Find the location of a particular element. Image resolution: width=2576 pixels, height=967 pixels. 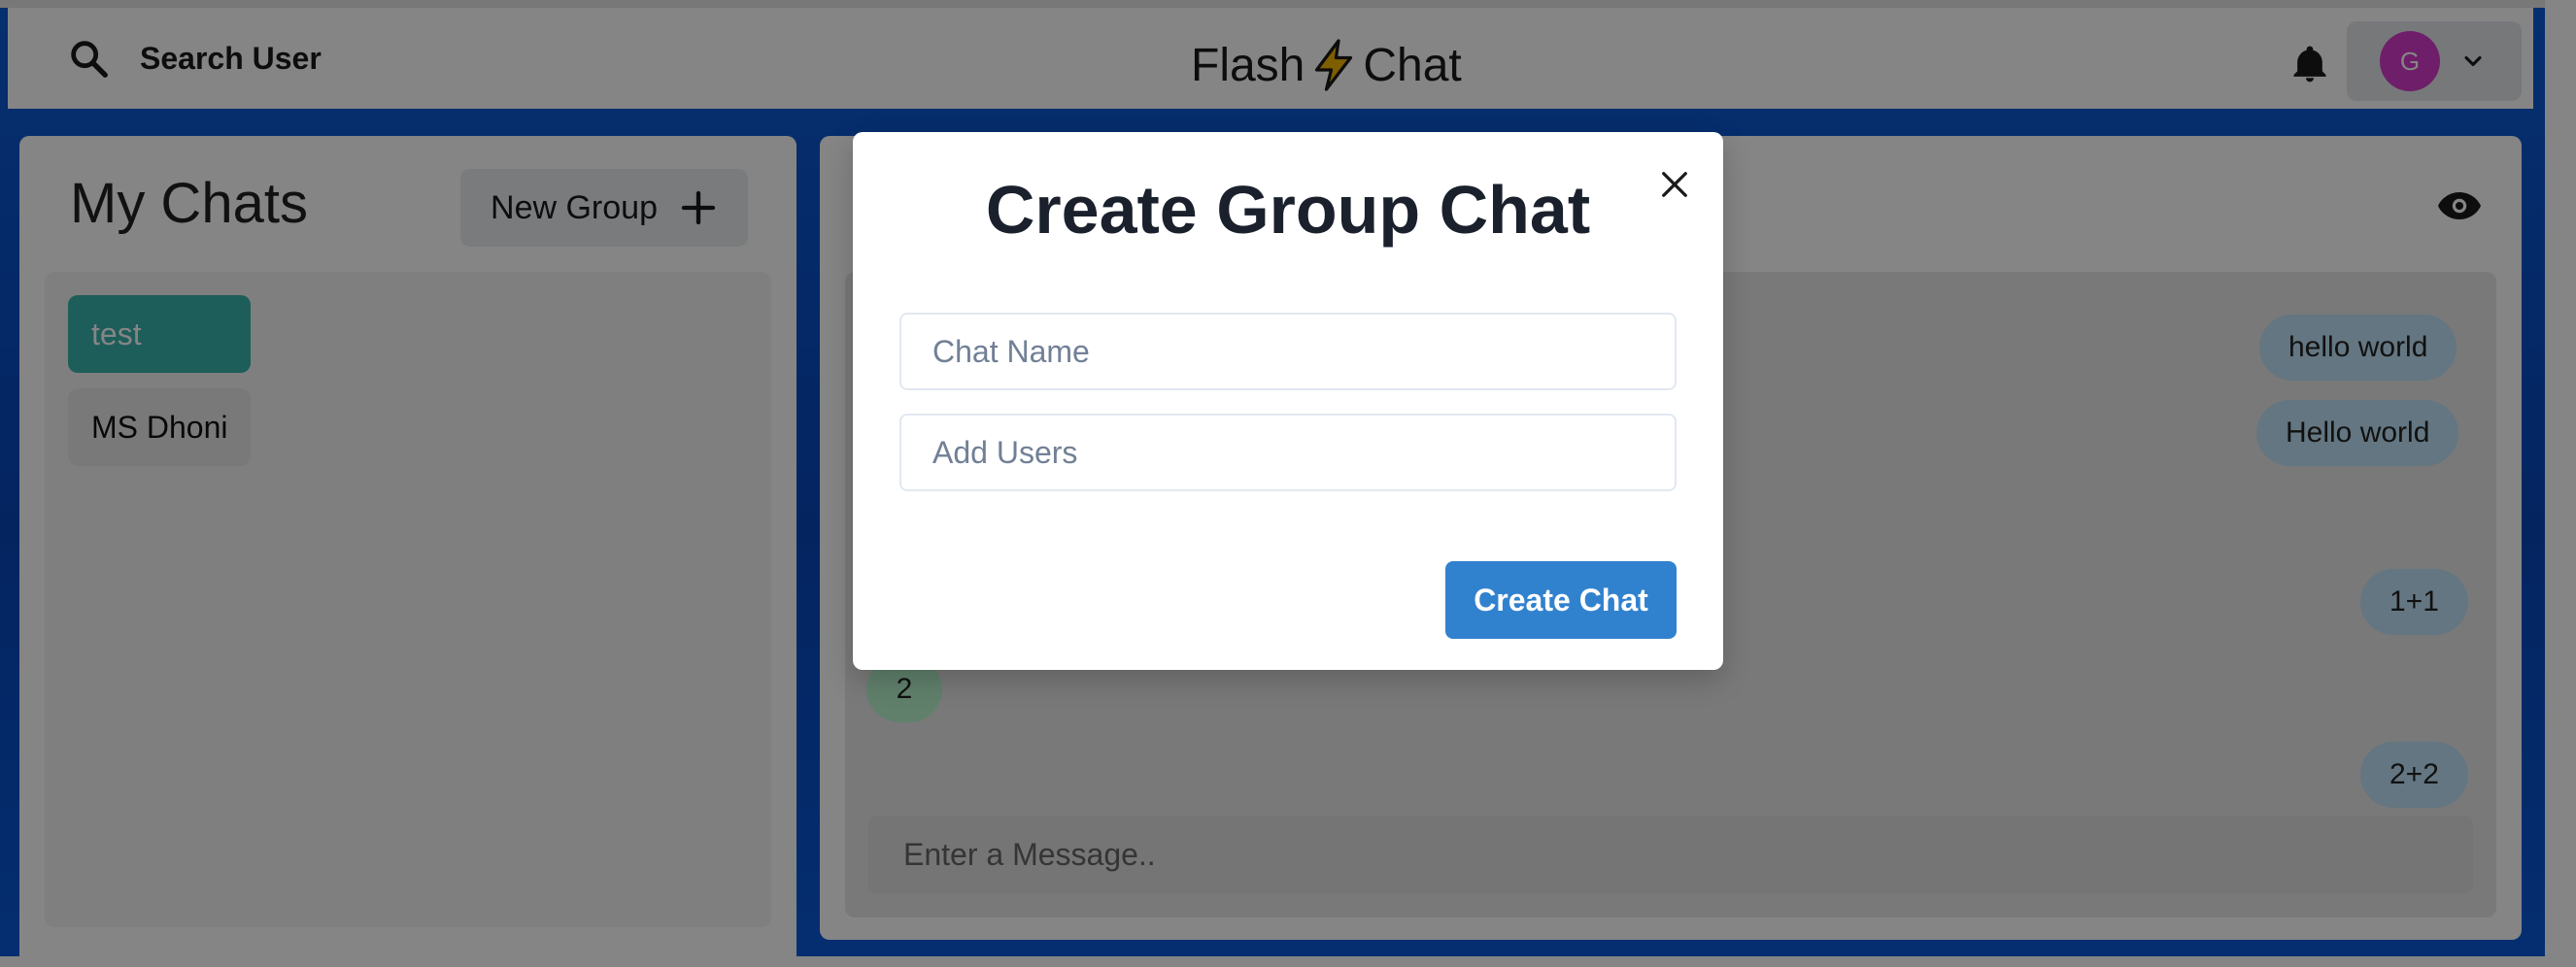

close-icon is located at coordinates (1674, 184).